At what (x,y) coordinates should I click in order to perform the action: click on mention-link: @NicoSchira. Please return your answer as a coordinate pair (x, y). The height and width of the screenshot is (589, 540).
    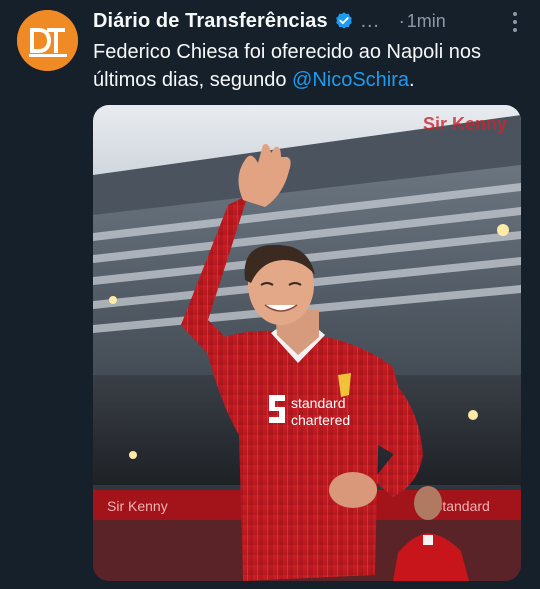
    Looking at the image, I should click on (350, 80).